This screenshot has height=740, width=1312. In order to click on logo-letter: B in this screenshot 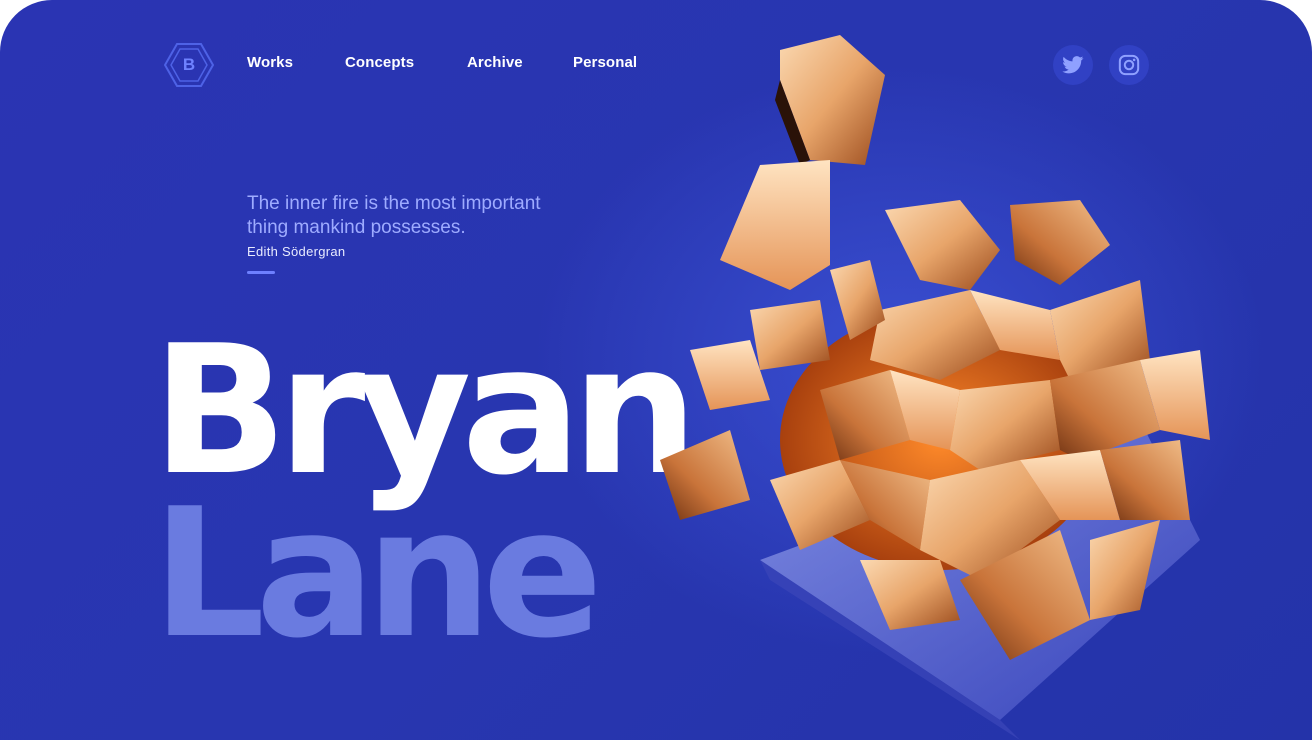, I will do `click(189, 64)`.